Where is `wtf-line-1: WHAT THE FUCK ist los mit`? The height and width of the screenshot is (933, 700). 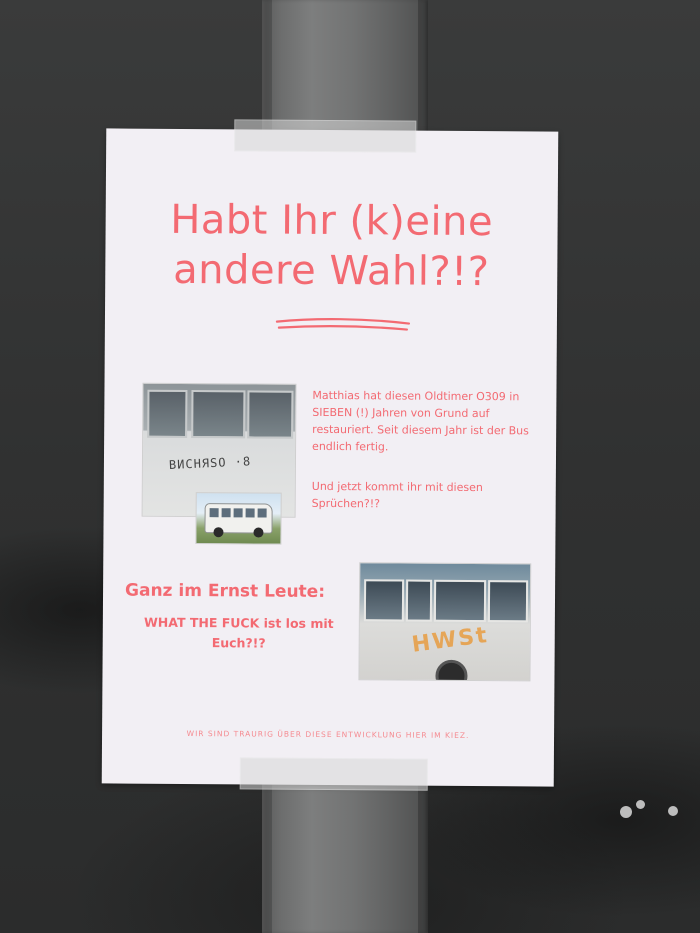 wtf-line-1: WHAT THE FUCK ist los mit is located at coordinates (238, 623).